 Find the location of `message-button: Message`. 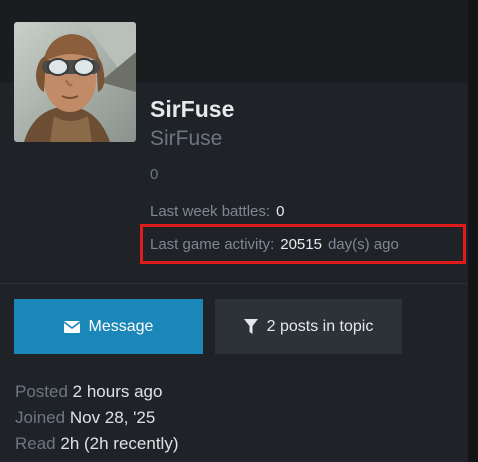

message-button: Message is located at coordinates (108, 326).